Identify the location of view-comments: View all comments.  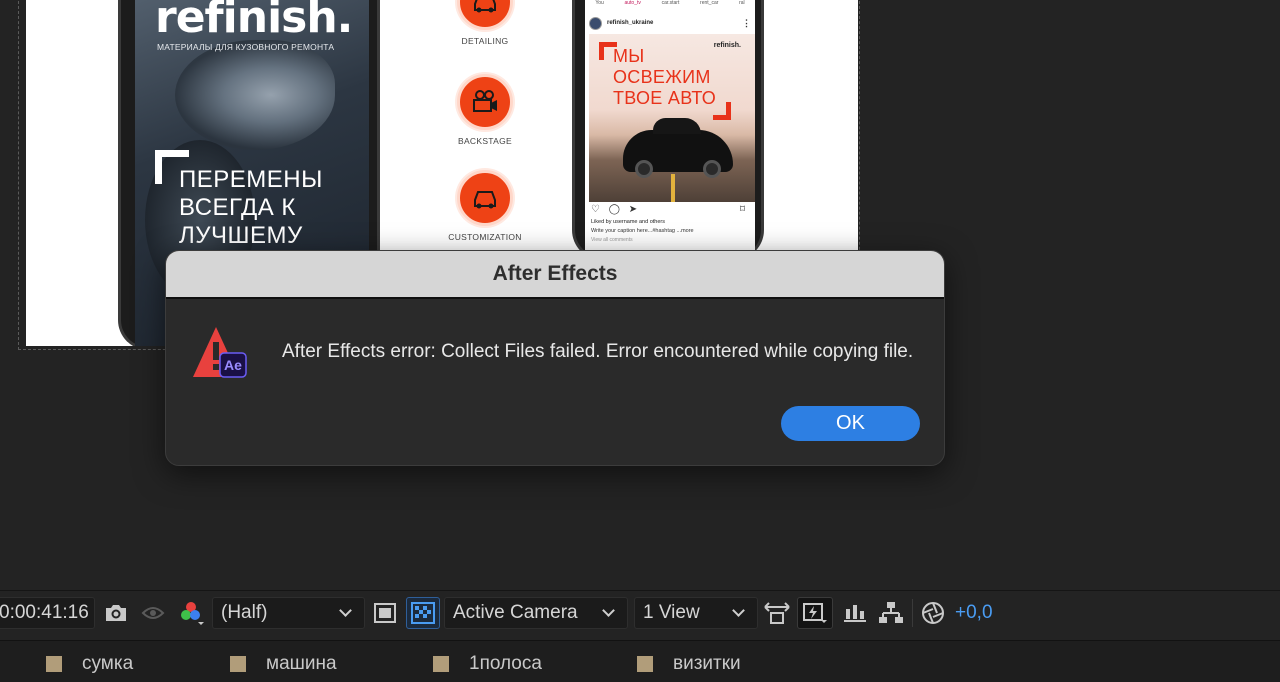
(612, 240).